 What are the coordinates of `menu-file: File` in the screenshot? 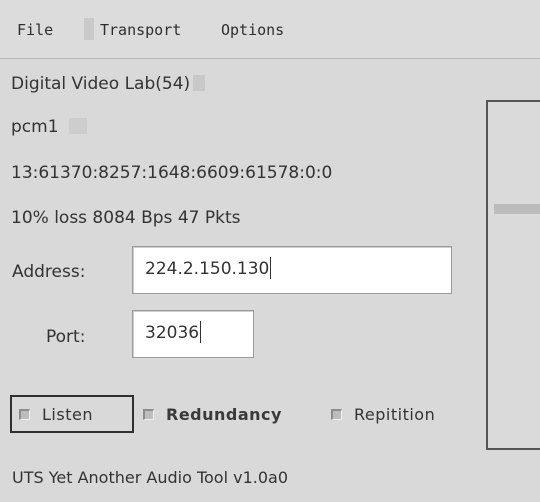 It's located at (35, 30).